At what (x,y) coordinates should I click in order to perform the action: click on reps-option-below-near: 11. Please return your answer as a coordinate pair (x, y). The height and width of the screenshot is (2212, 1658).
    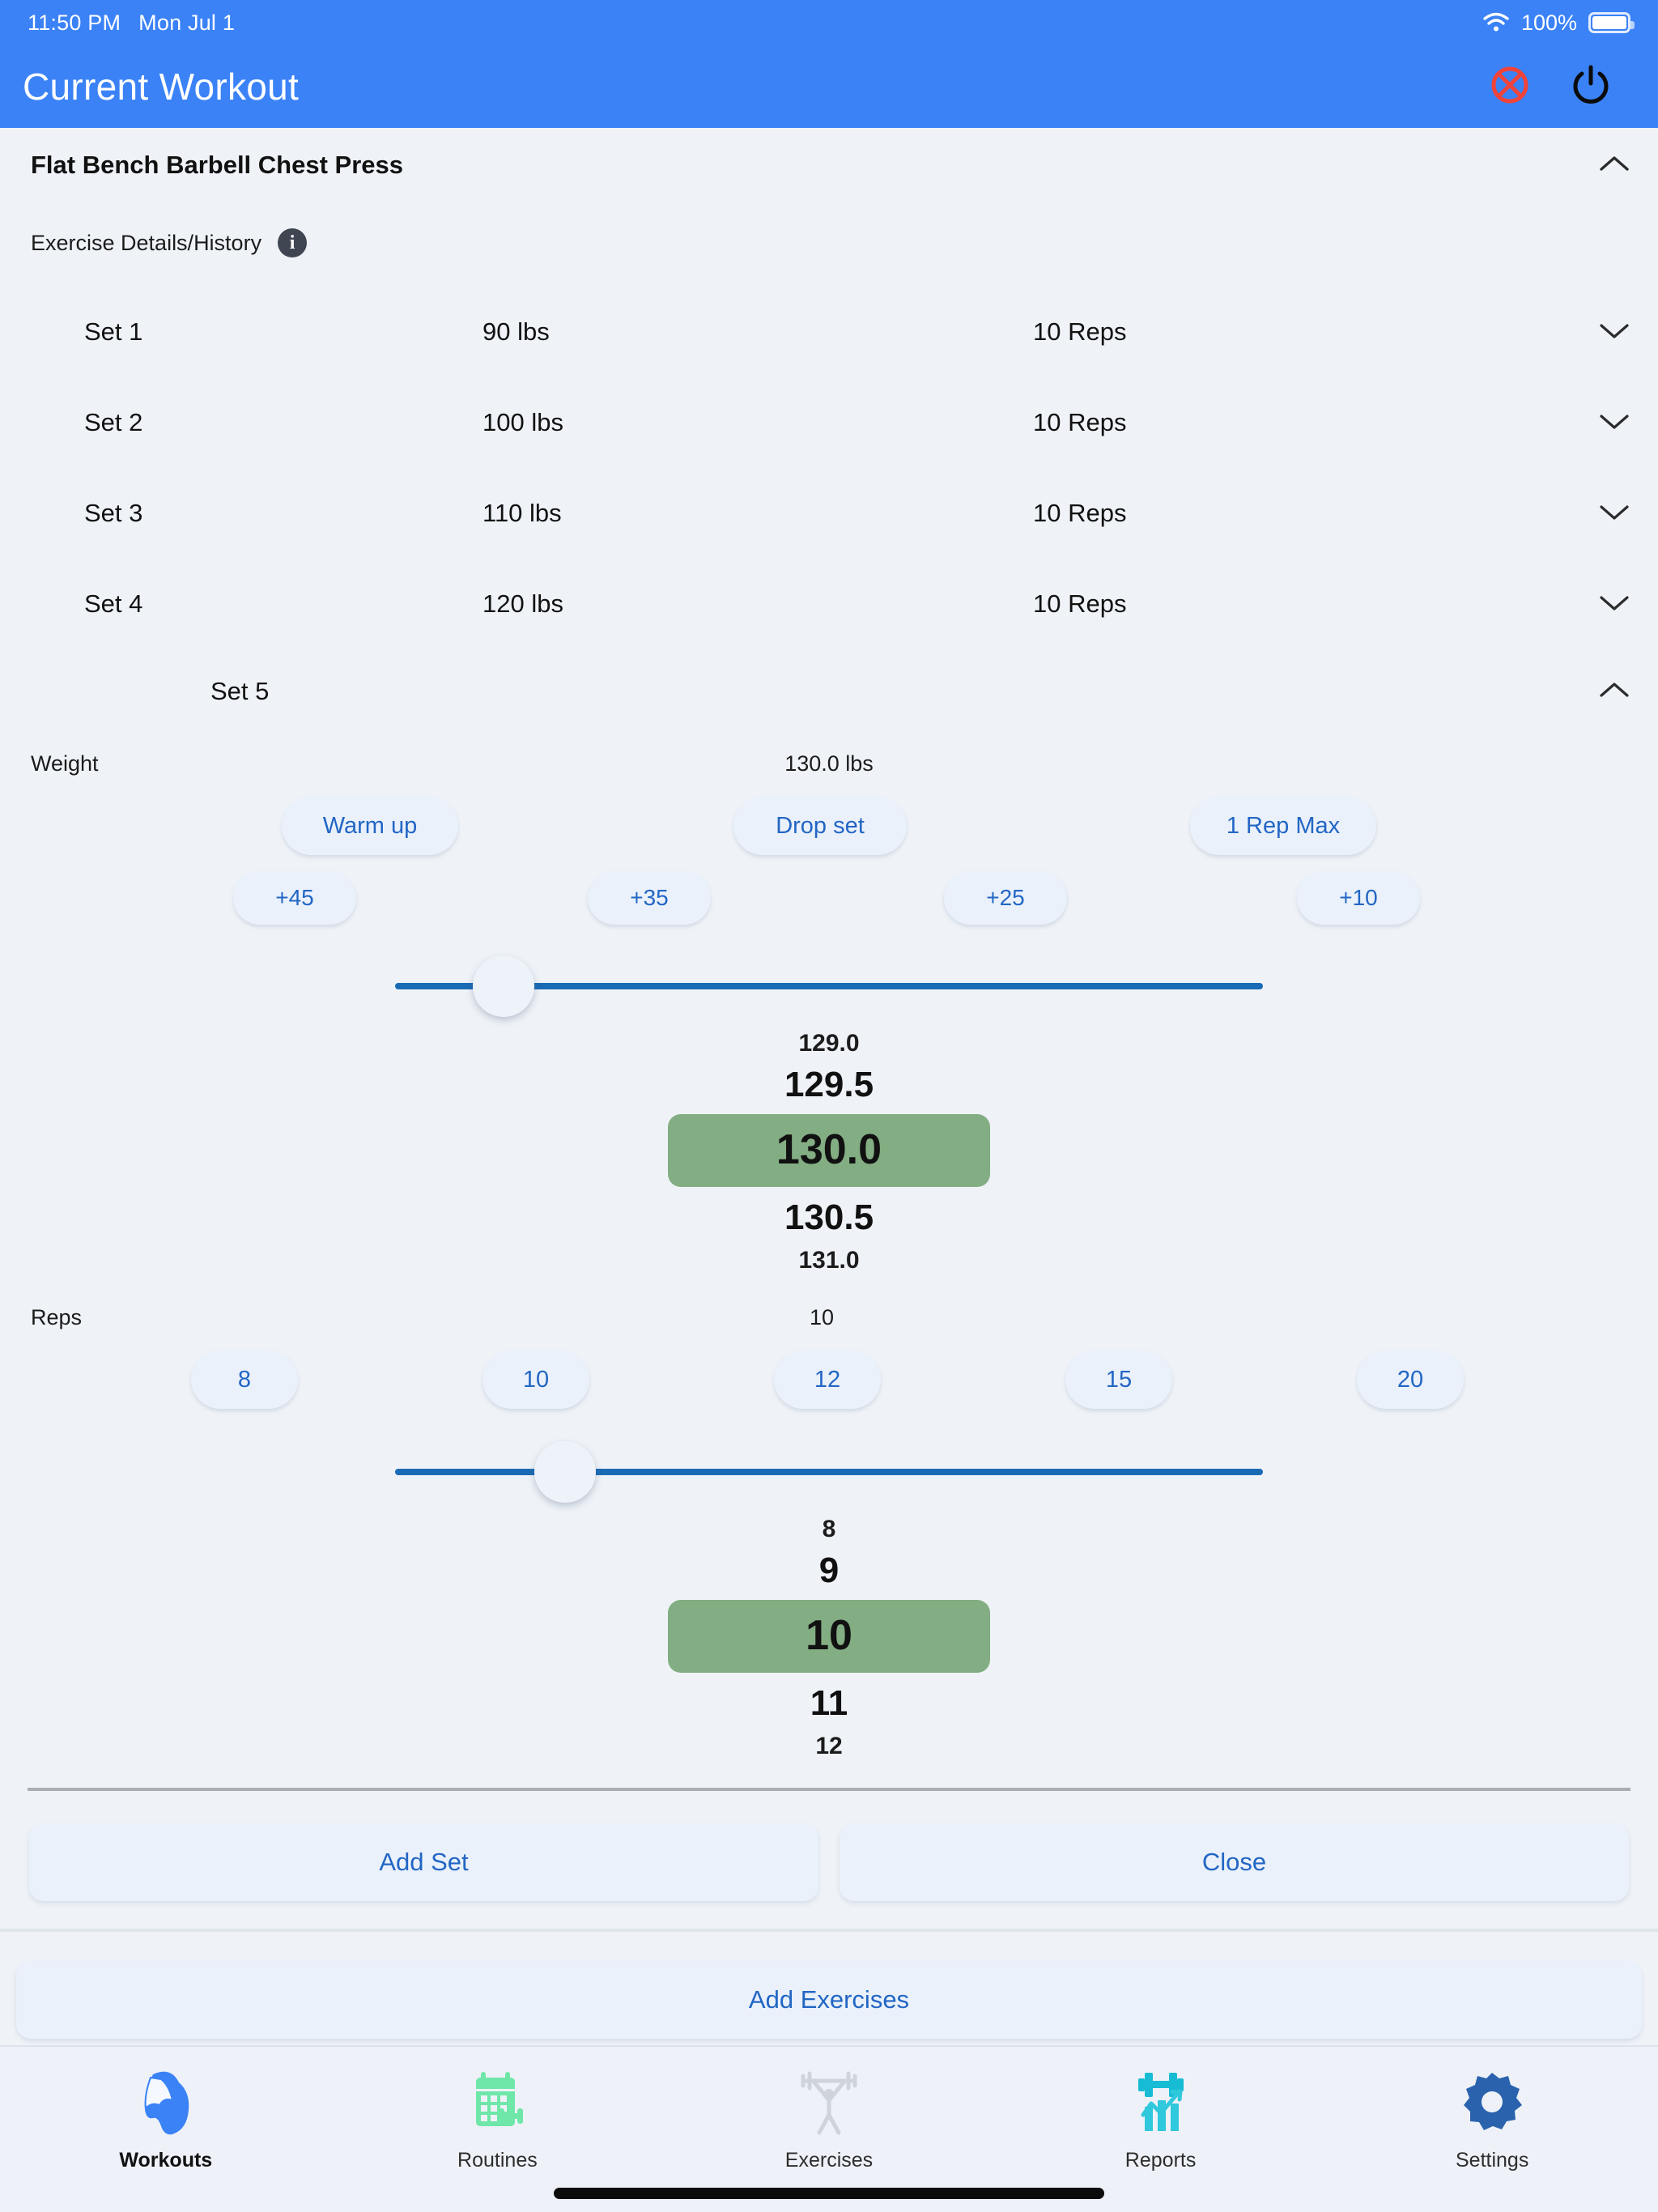
    Looking at the image, I should click on (829, 1704).